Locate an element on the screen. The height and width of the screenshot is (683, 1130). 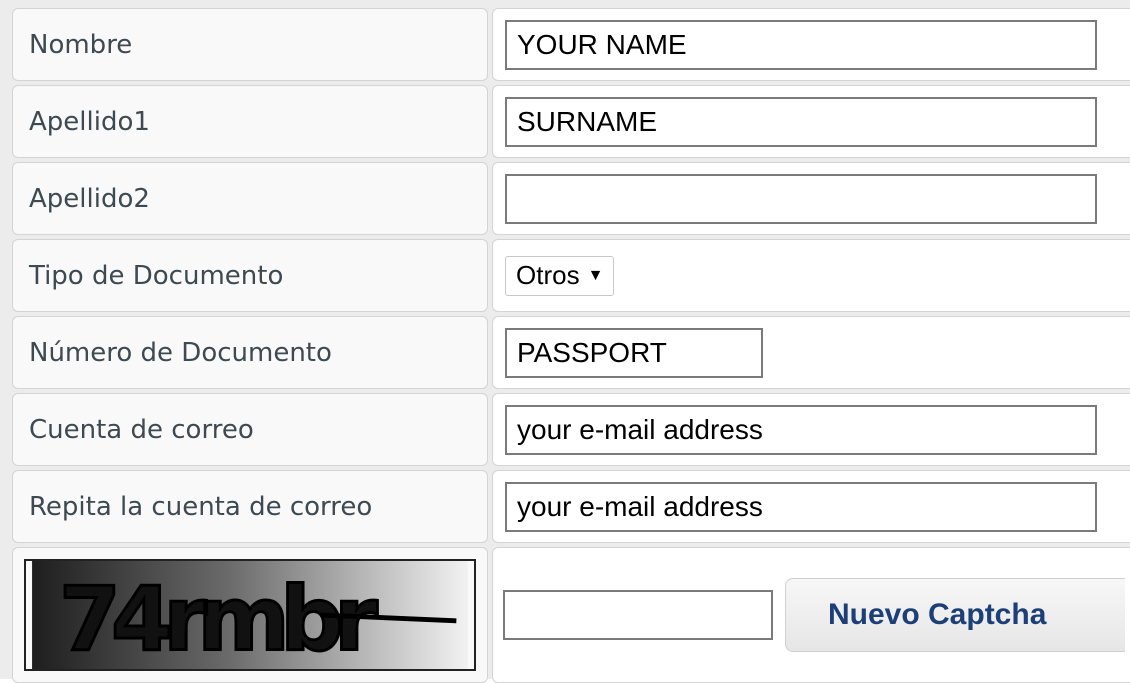
apellido2-cell is located at coordinates (811, 198).